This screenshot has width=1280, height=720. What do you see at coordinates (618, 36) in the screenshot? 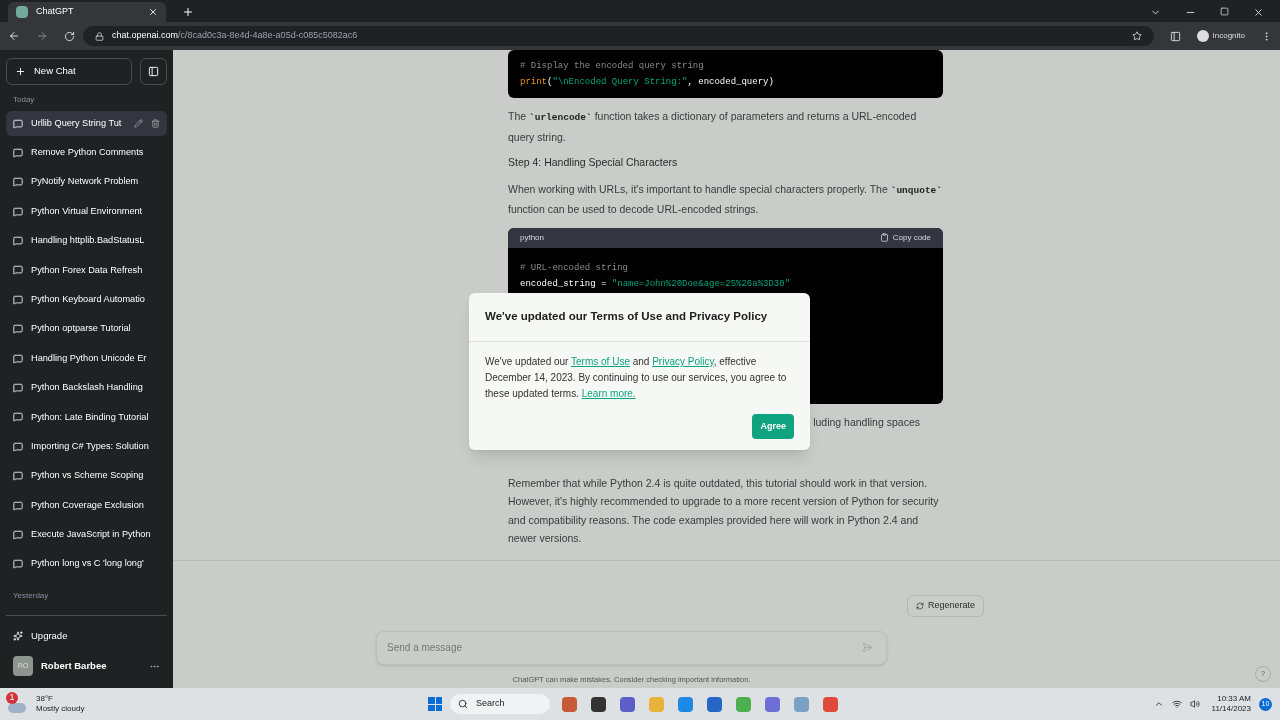
I see `address-bar: chat.openai.com/c/8cad0c3a-8e4d-4a8e-a05d-c085c5082ac6` at bounding box center [618, 36].